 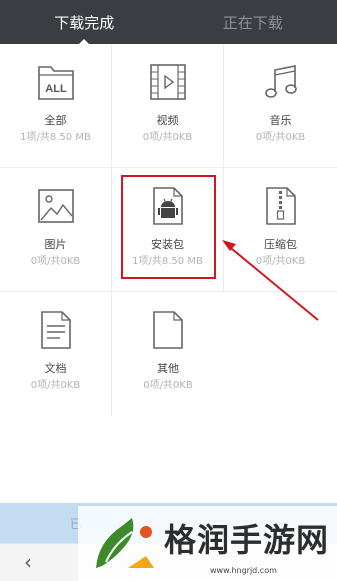 I want to click on annotation-arrow, so click(x=270, y=280).